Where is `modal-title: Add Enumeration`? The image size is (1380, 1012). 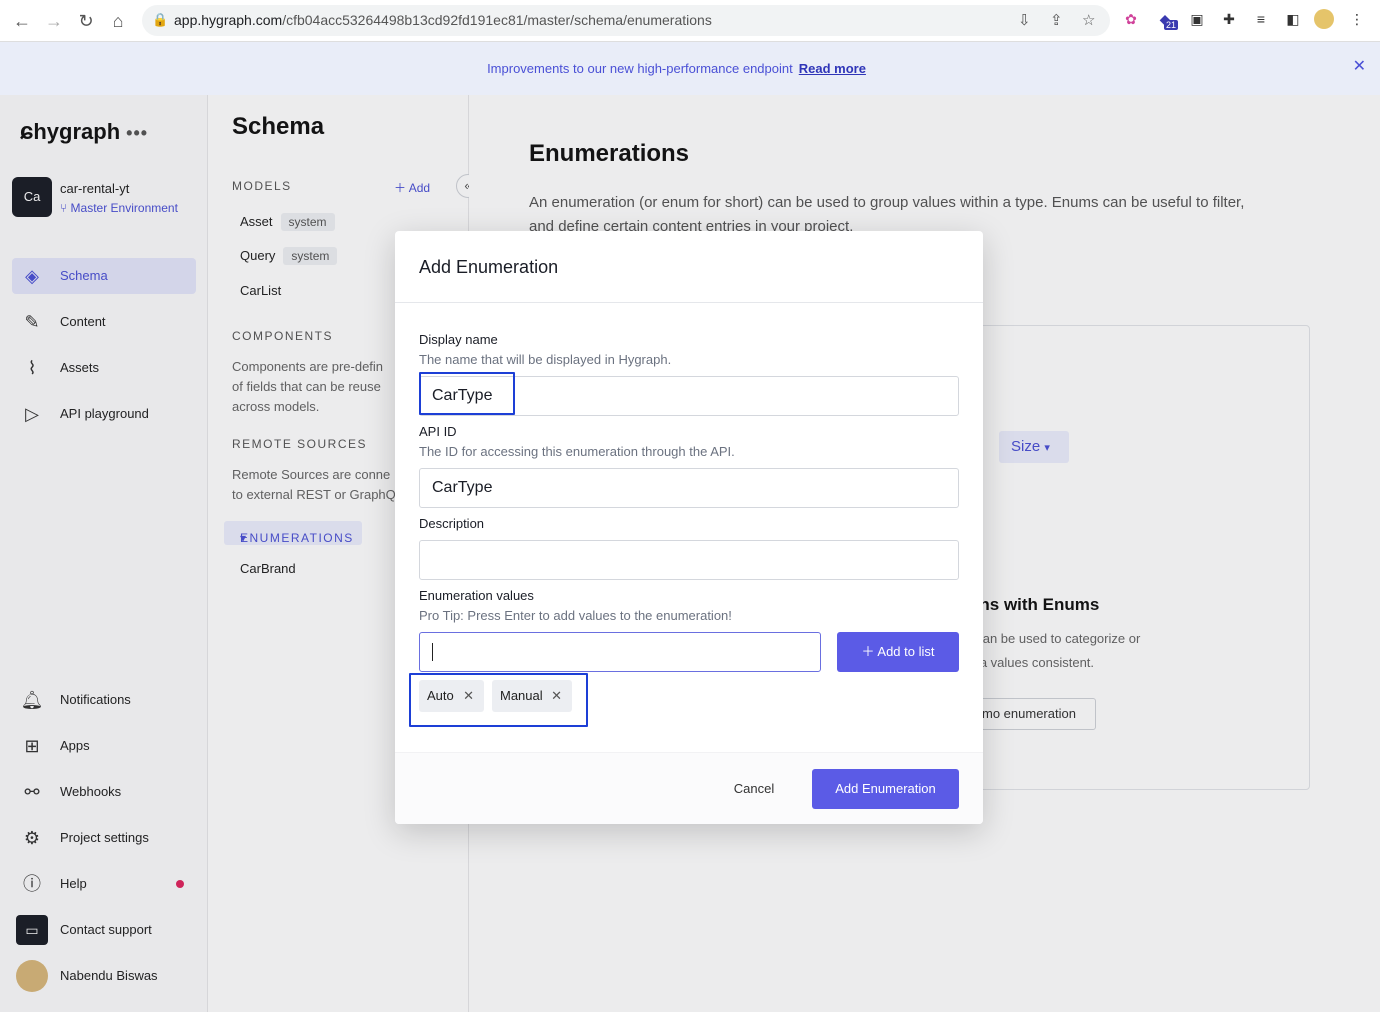
modal-title: Add Enumeration is located at coordinates (489, 267).